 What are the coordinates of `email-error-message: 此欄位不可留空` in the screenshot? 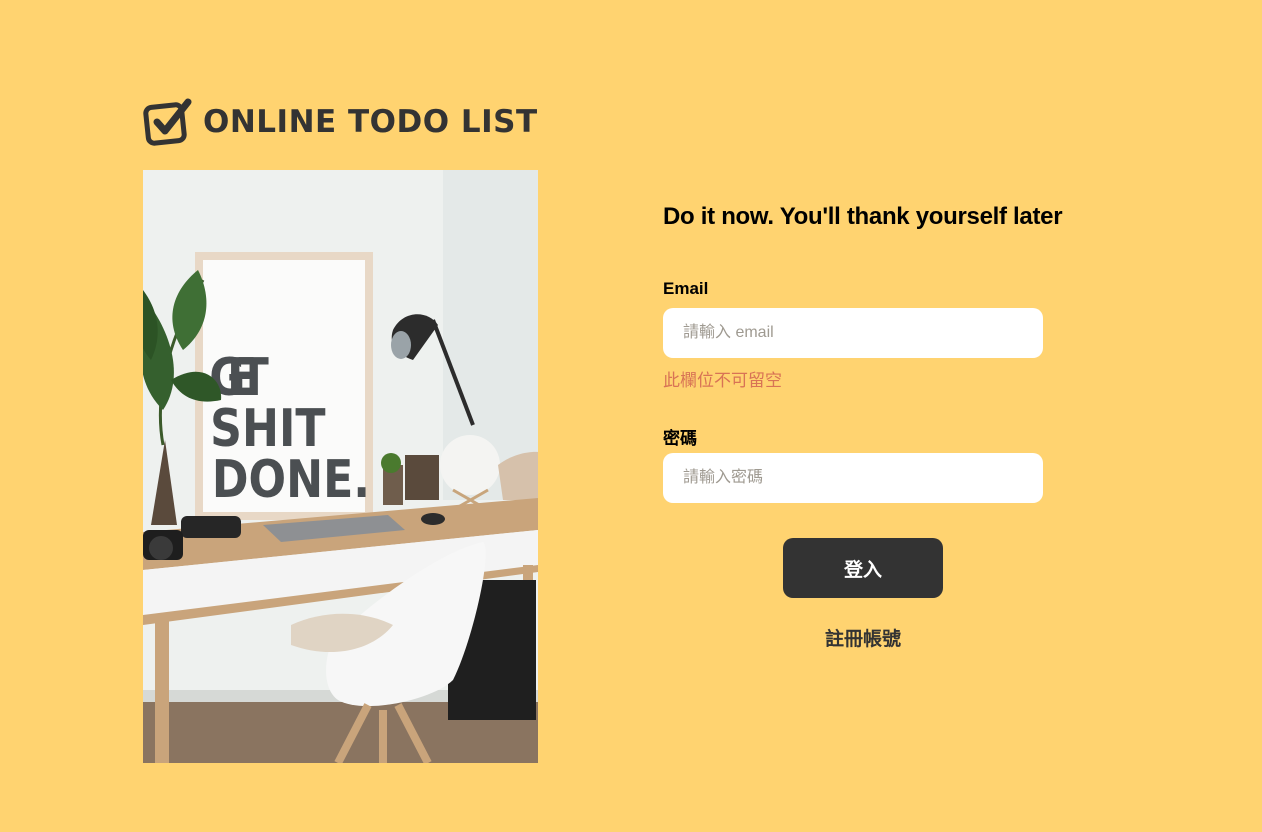 It's located at (722, 380).